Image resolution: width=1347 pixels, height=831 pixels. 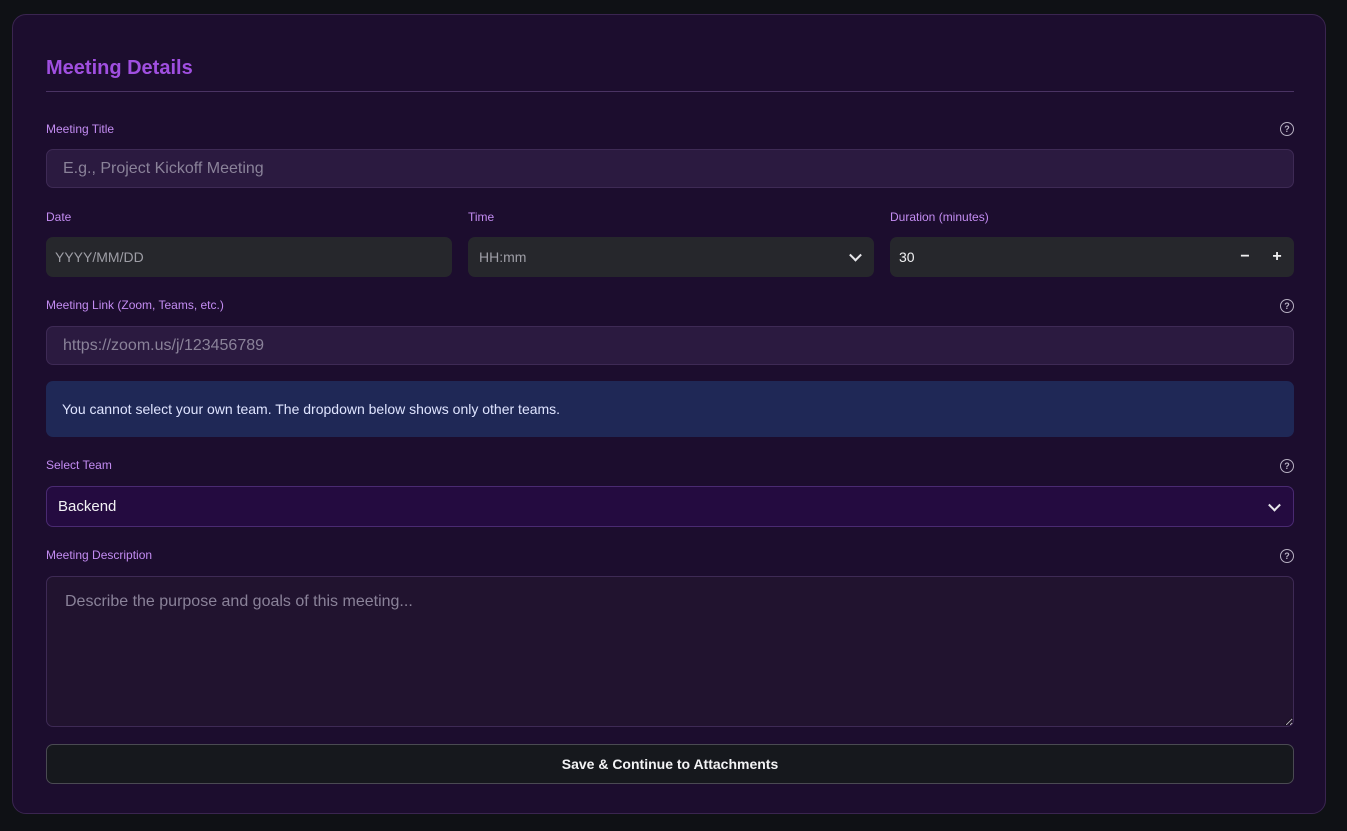 I want to click on meeting-title-label: Meeting Title, so click(x=80, y=129).